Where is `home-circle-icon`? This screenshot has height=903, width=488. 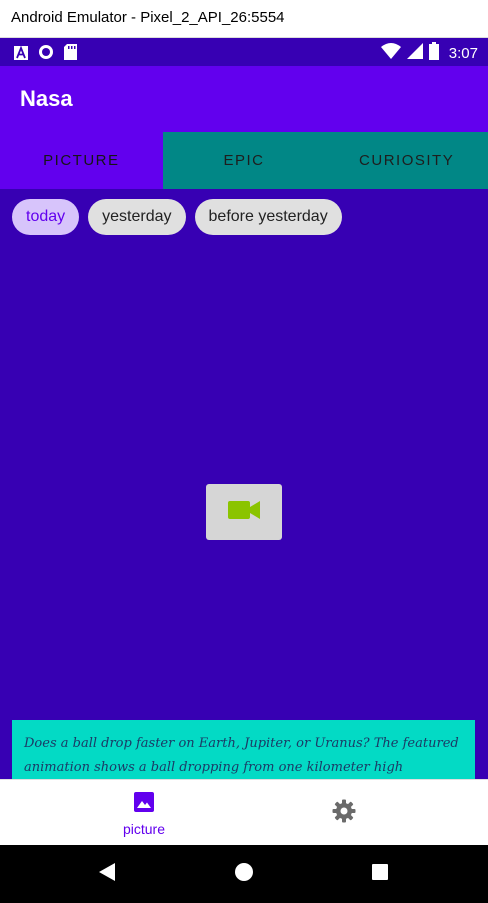 home-circle-icon is located at coordinates (244, 874).